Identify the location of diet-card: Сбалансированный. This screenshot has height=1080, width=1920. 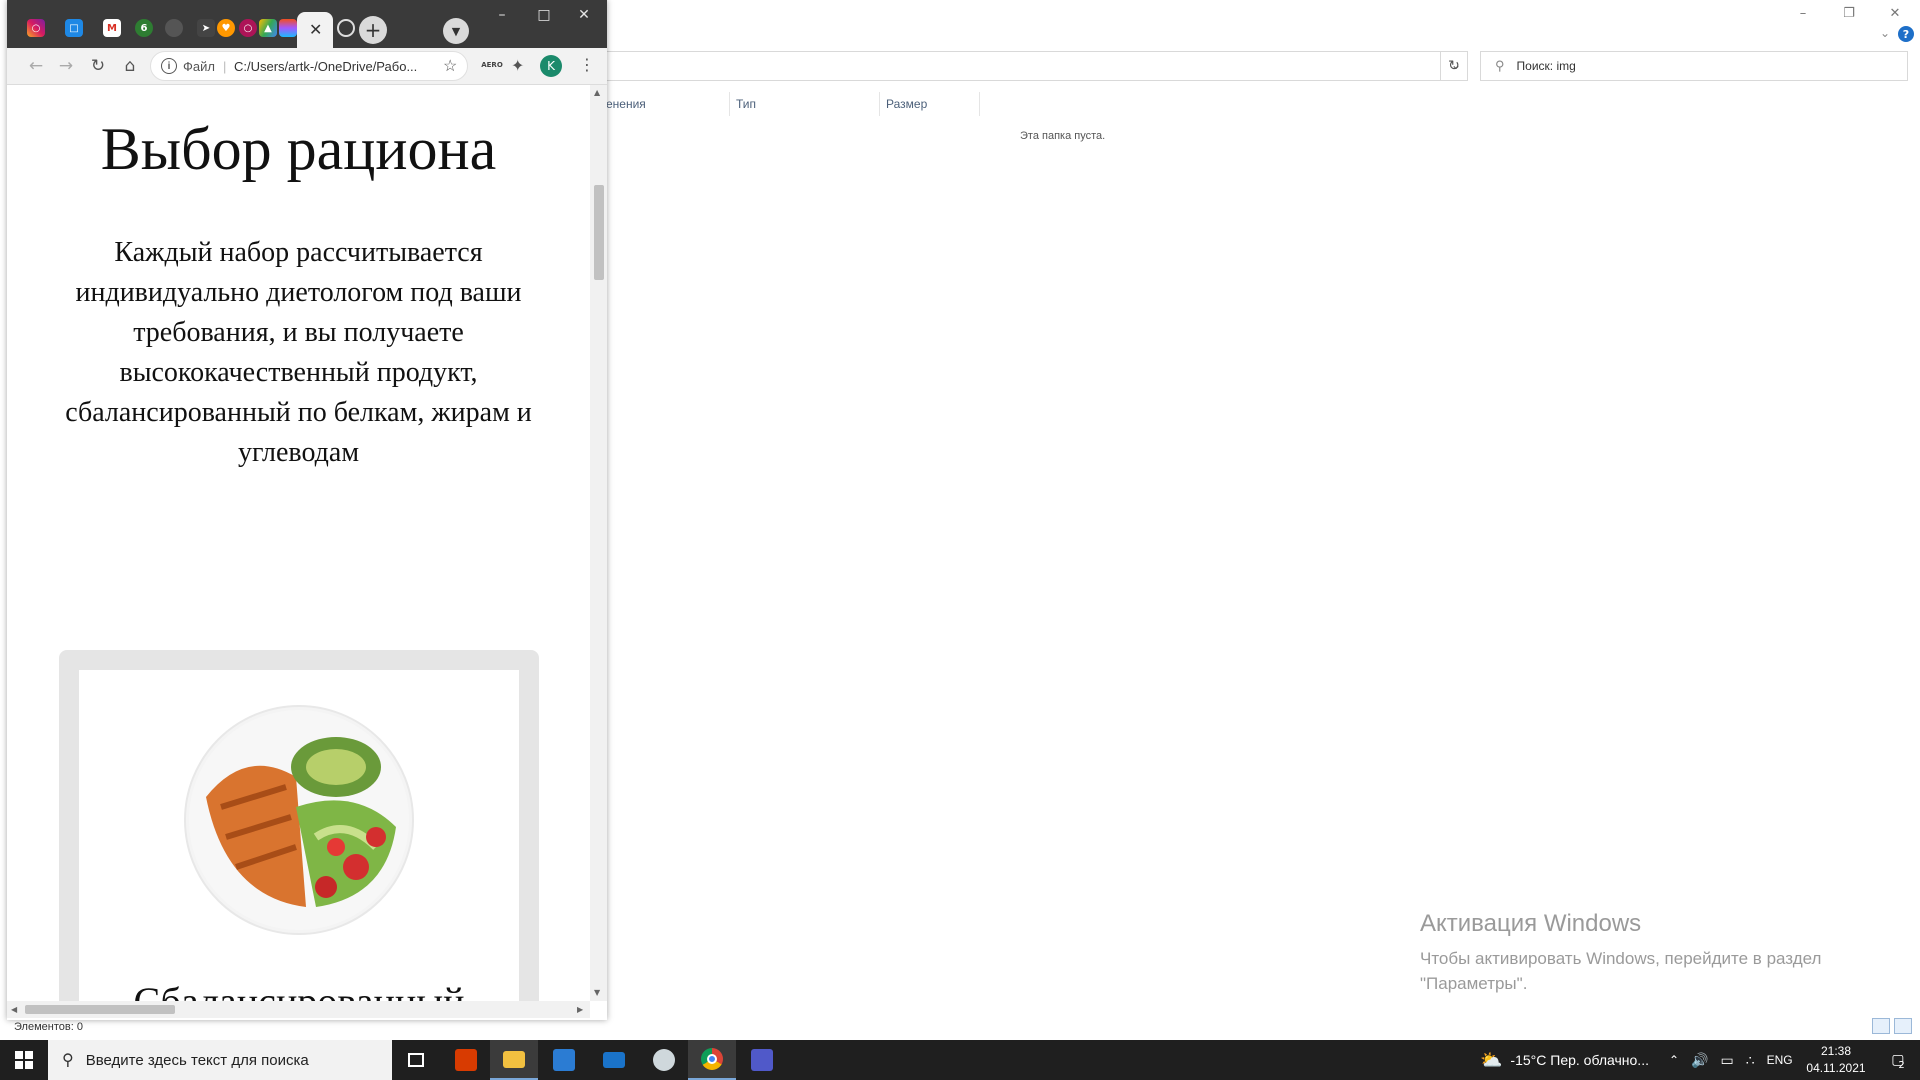
(299, 825).